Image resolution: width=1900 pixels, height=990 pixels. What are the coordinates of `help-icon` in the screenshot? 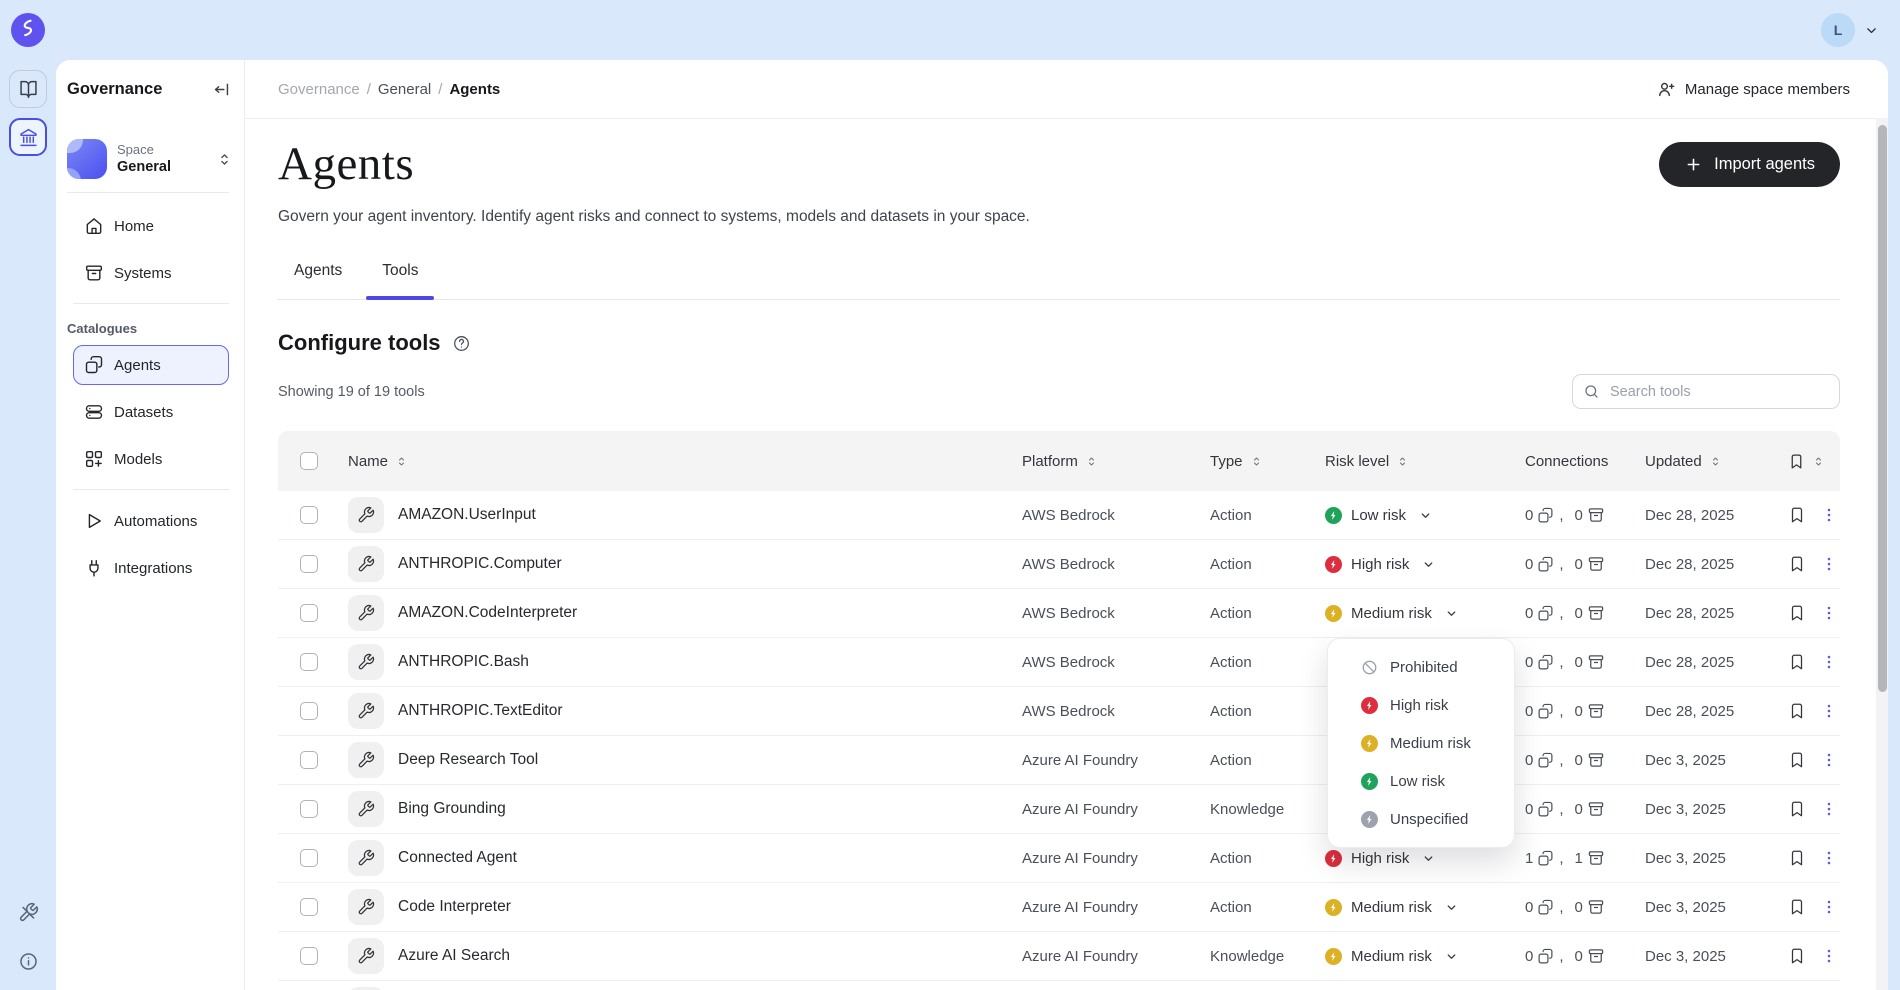 It's located at (461, 343).